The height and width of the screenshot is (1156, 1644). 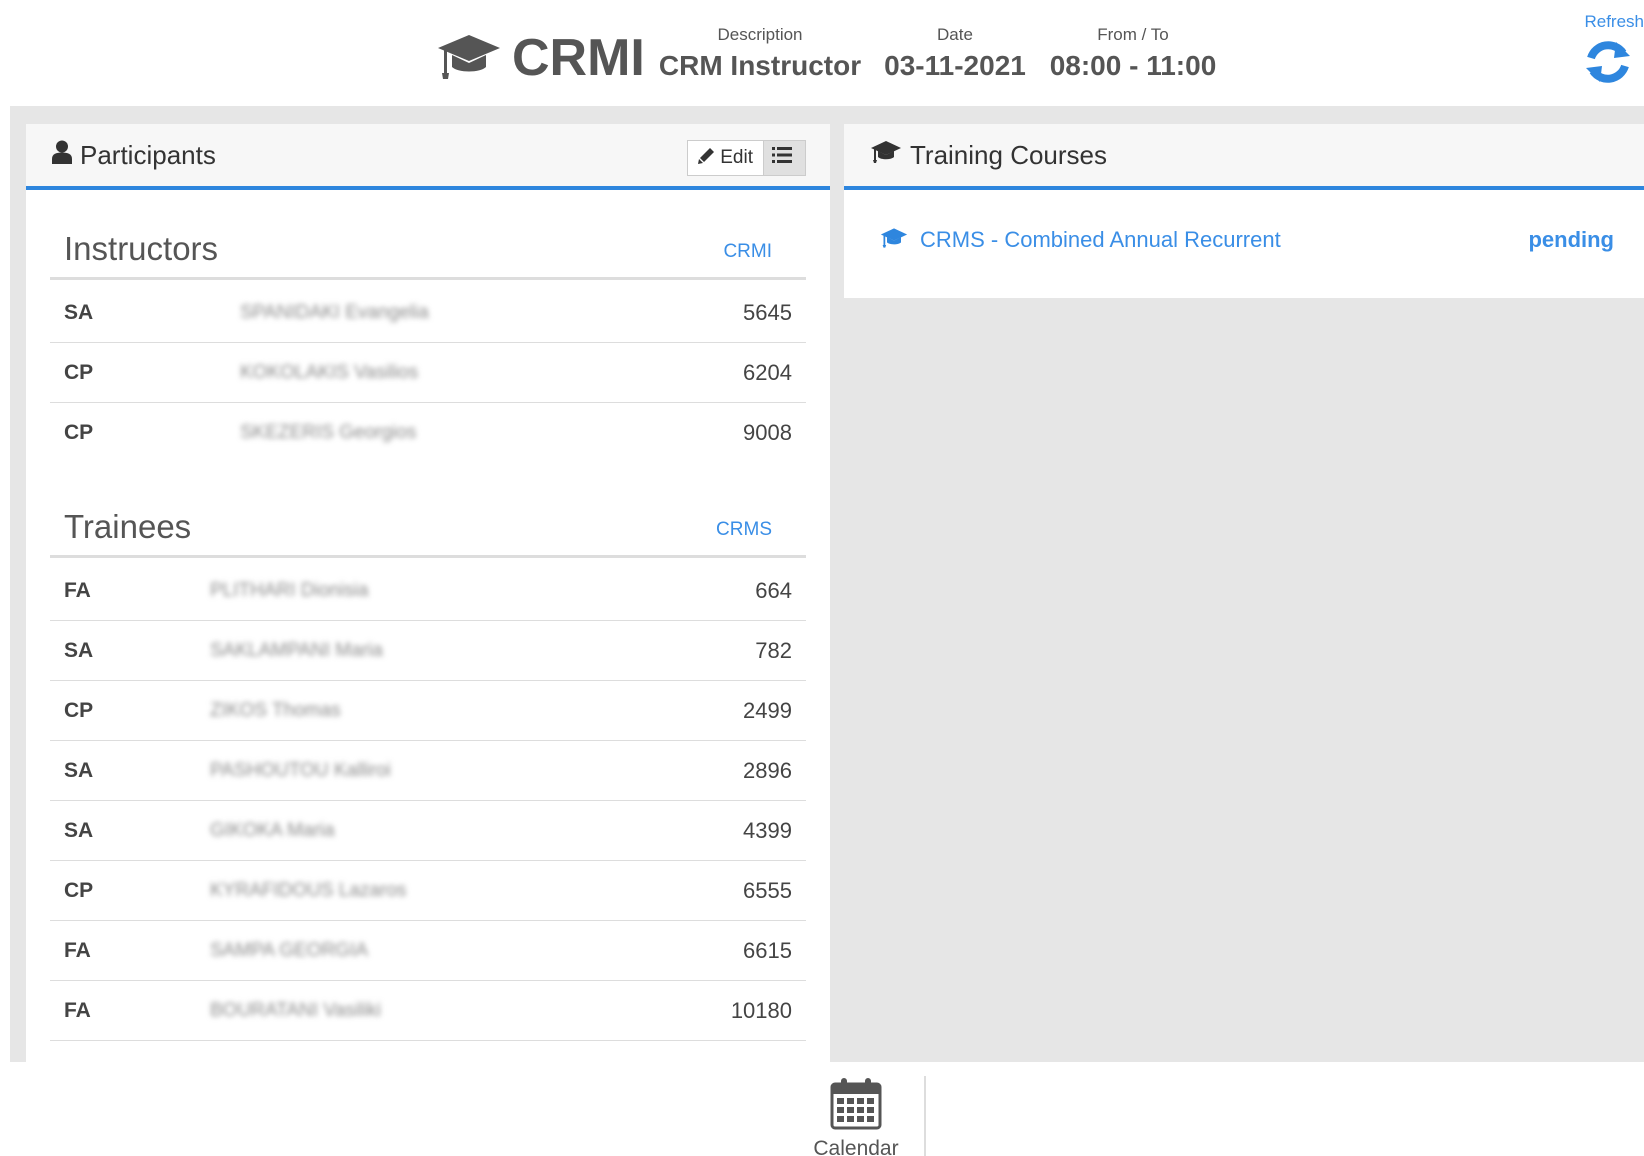 I want to click on list-icon, so click(x=784, y=158).